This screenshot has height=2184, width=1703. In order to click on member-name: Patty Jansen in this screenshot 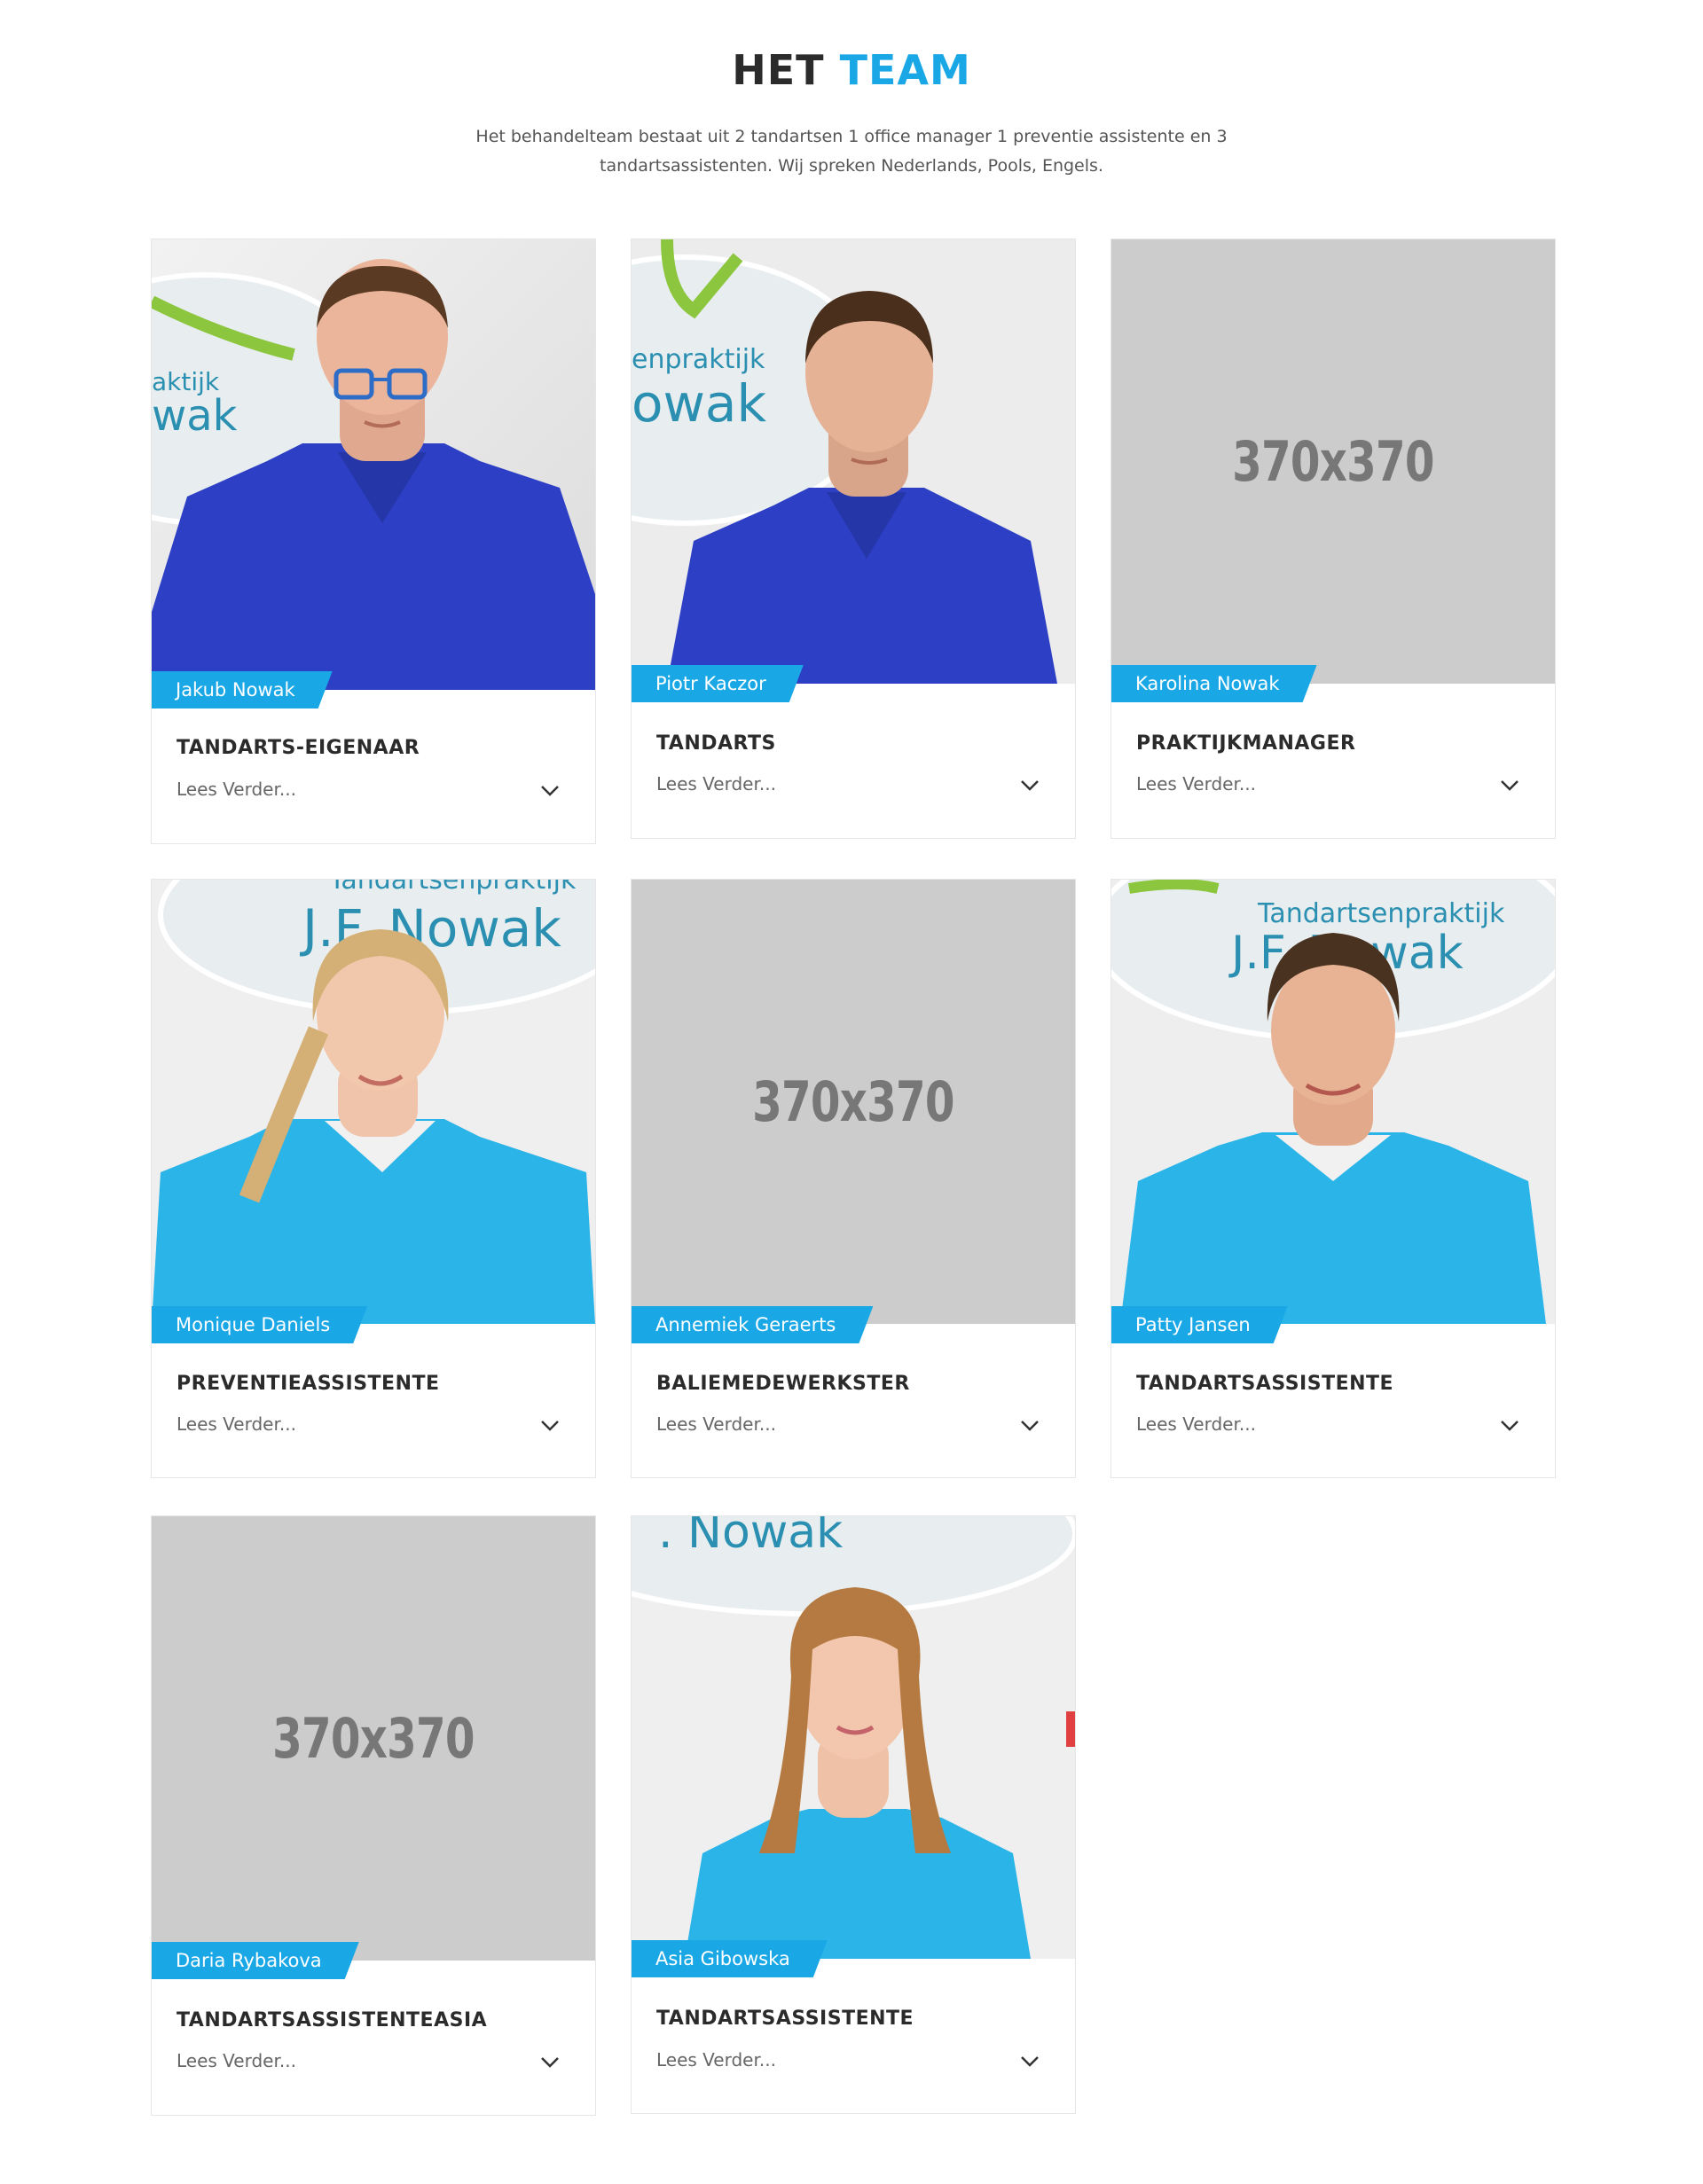, I will do `click(1199, 1324)`.